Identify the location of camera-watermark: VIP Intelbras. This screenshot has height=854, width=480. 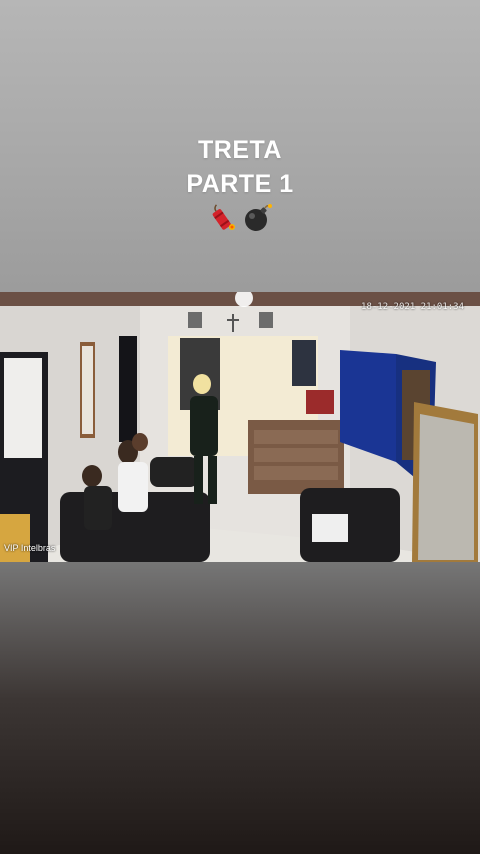
(30, 548).